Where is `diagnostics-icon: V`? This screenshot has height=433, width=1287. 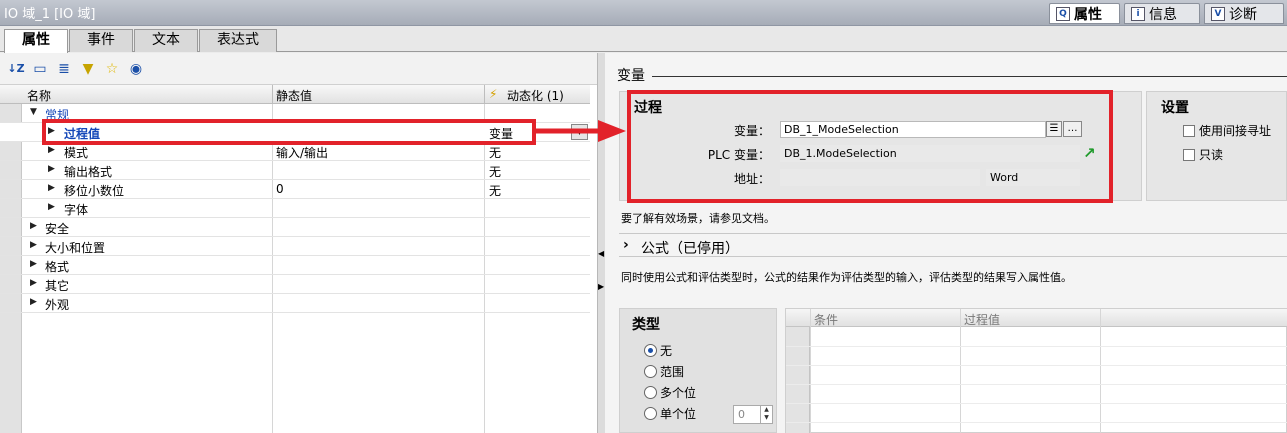 diagnostics-icon: V is located at coordinates (1218, 13).